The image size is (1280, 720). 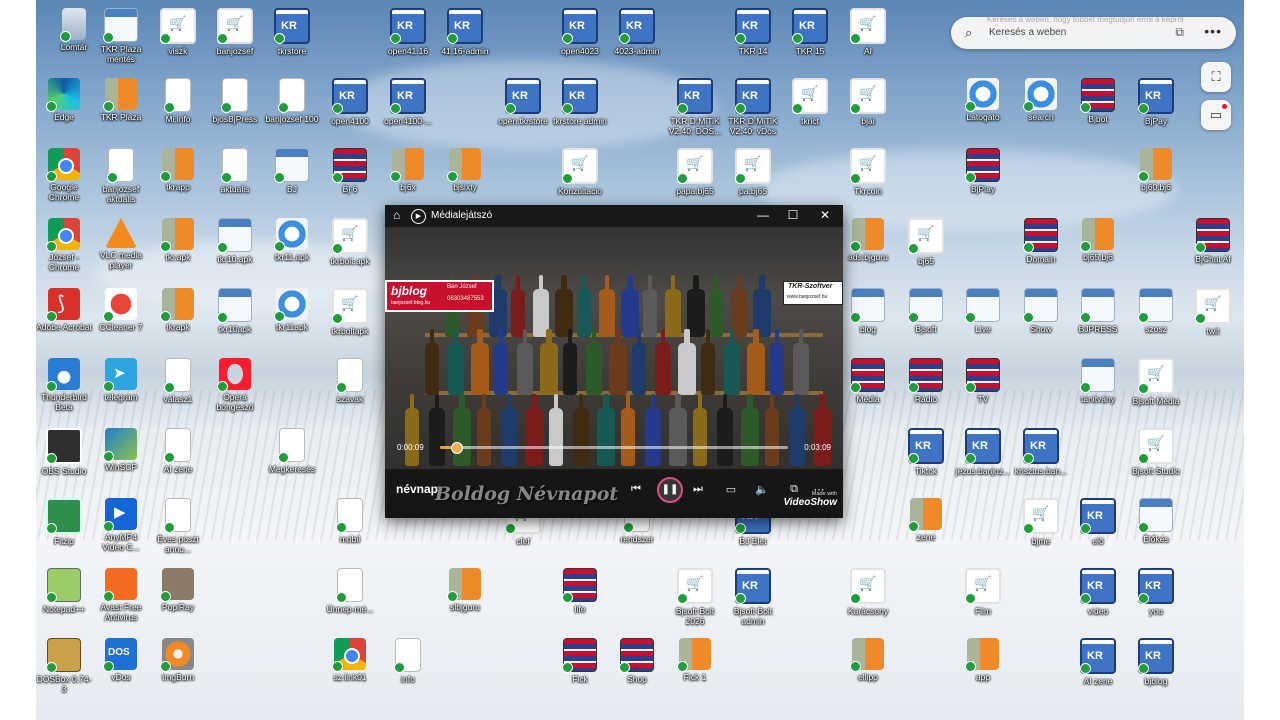 What do you see at coordinates (580, 109) in the screenshot?
I see `desktop-icon: tkrstore admin` at bounding box center [580, 109].